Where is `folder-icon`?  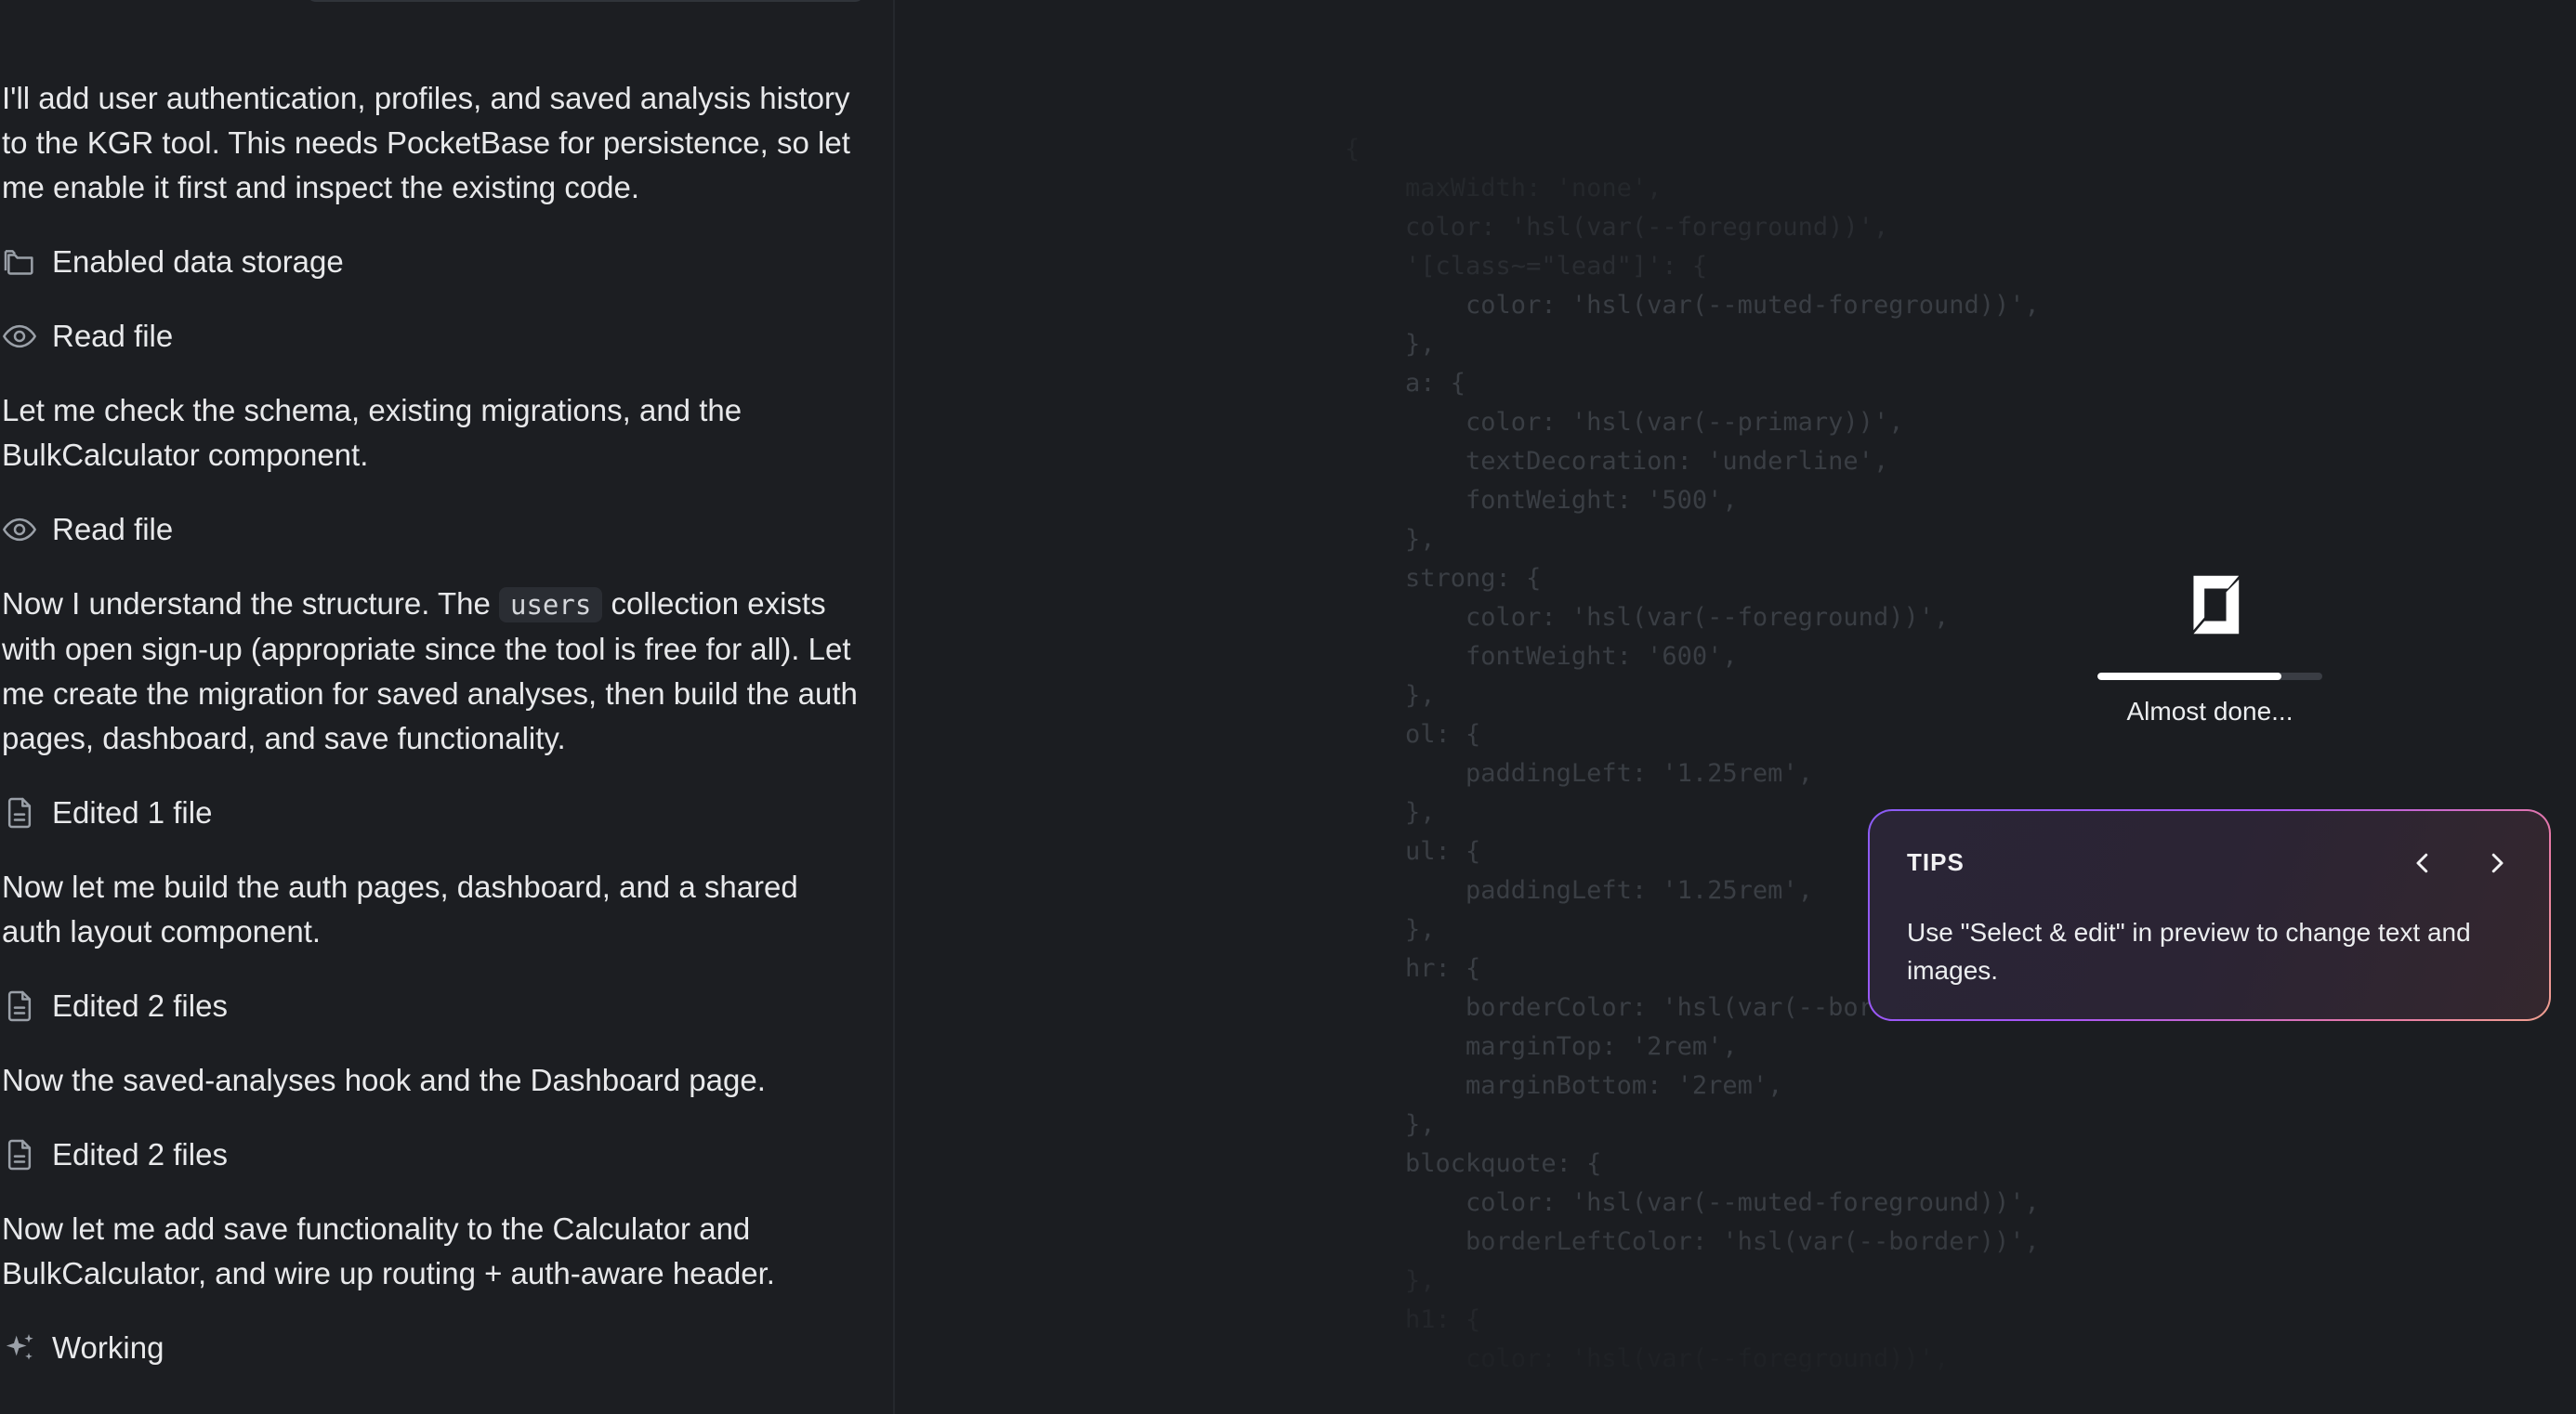 folder-icon is located at coordinates (19, 261).